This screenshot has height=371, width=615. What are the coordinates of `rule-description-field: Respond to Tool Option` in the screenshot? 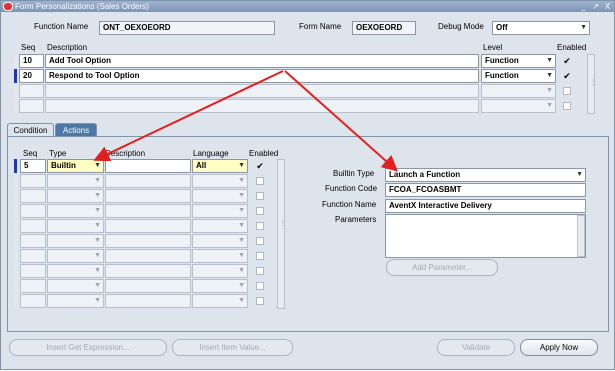 It's located at (262, 76).